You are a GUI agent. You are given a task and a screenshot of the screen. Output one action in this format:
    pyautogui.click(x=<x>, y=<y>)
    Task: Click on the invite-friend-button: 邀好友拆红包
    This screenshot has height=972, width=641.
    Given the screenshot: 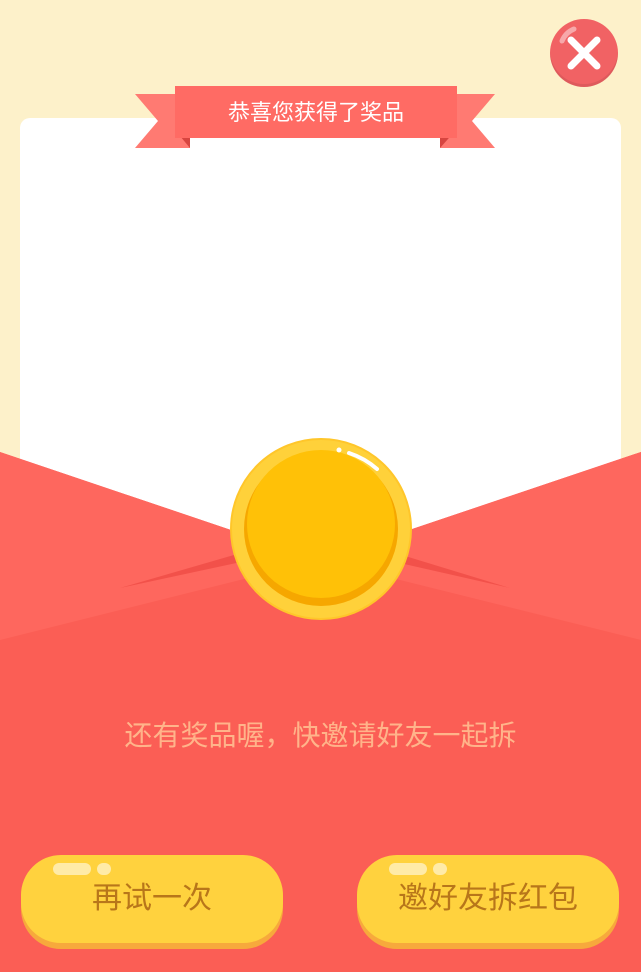 What is the action you would take?
    pyautogui.click(x=488, y=899)
    